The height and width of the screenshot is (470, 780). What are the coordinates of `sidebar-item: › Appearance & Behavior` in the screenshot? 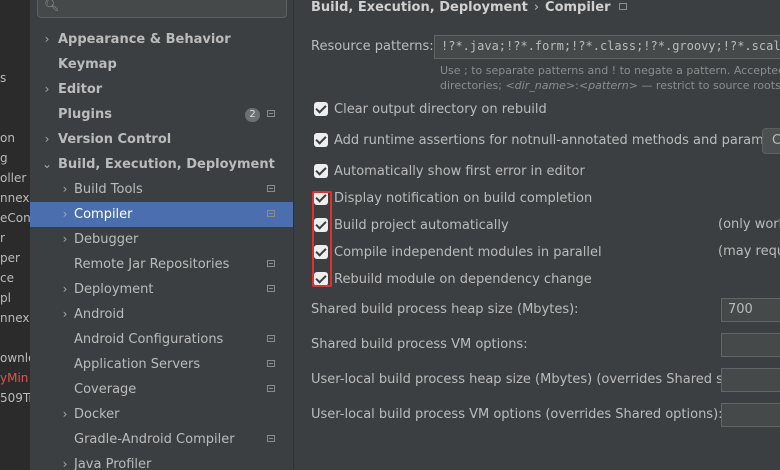 It's located at (161, 39).